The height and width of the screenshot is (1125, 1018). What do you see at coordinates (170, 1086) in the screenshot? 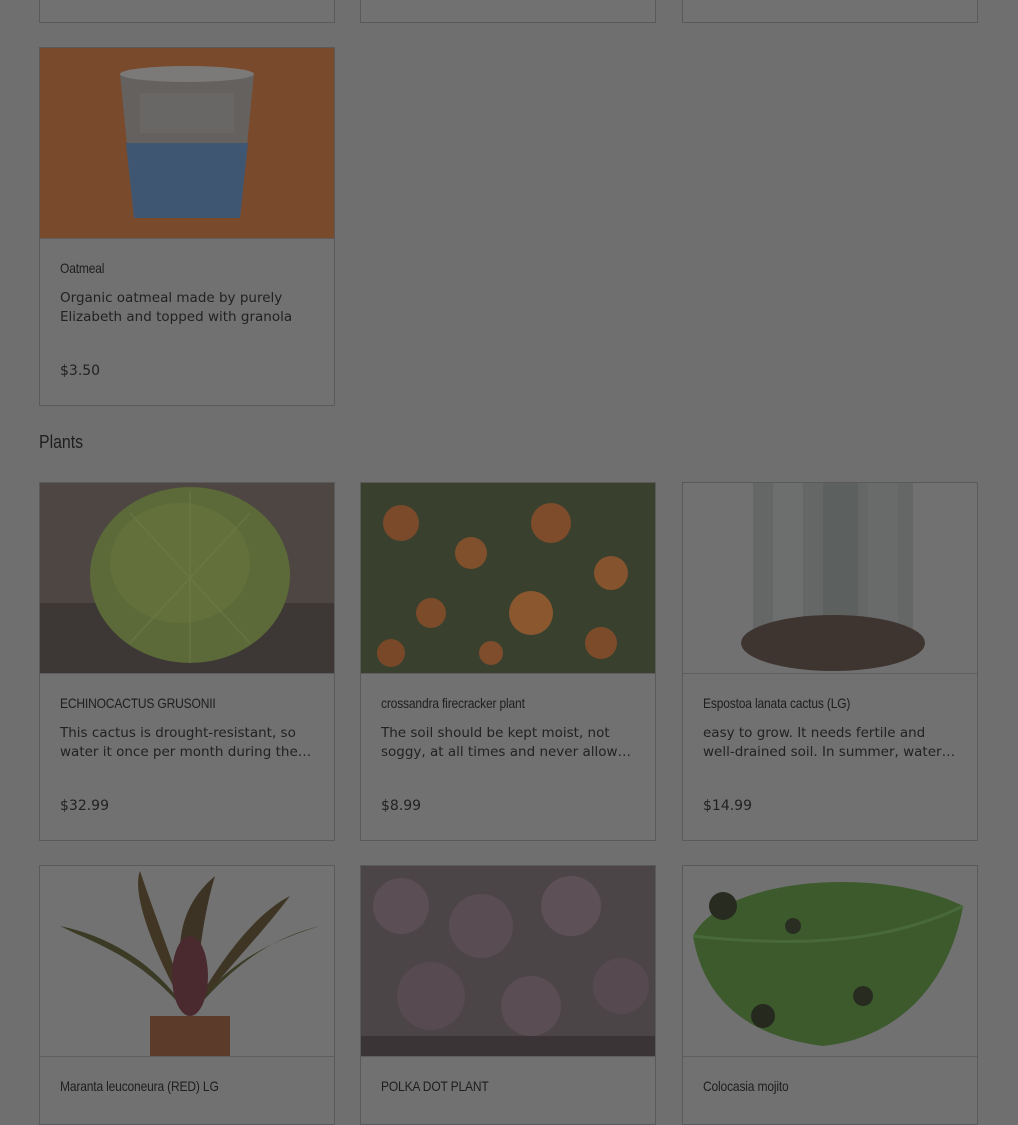
I see `product-name: Maranta leuconeura (RED) LG` at bounding box center [170, 1086].